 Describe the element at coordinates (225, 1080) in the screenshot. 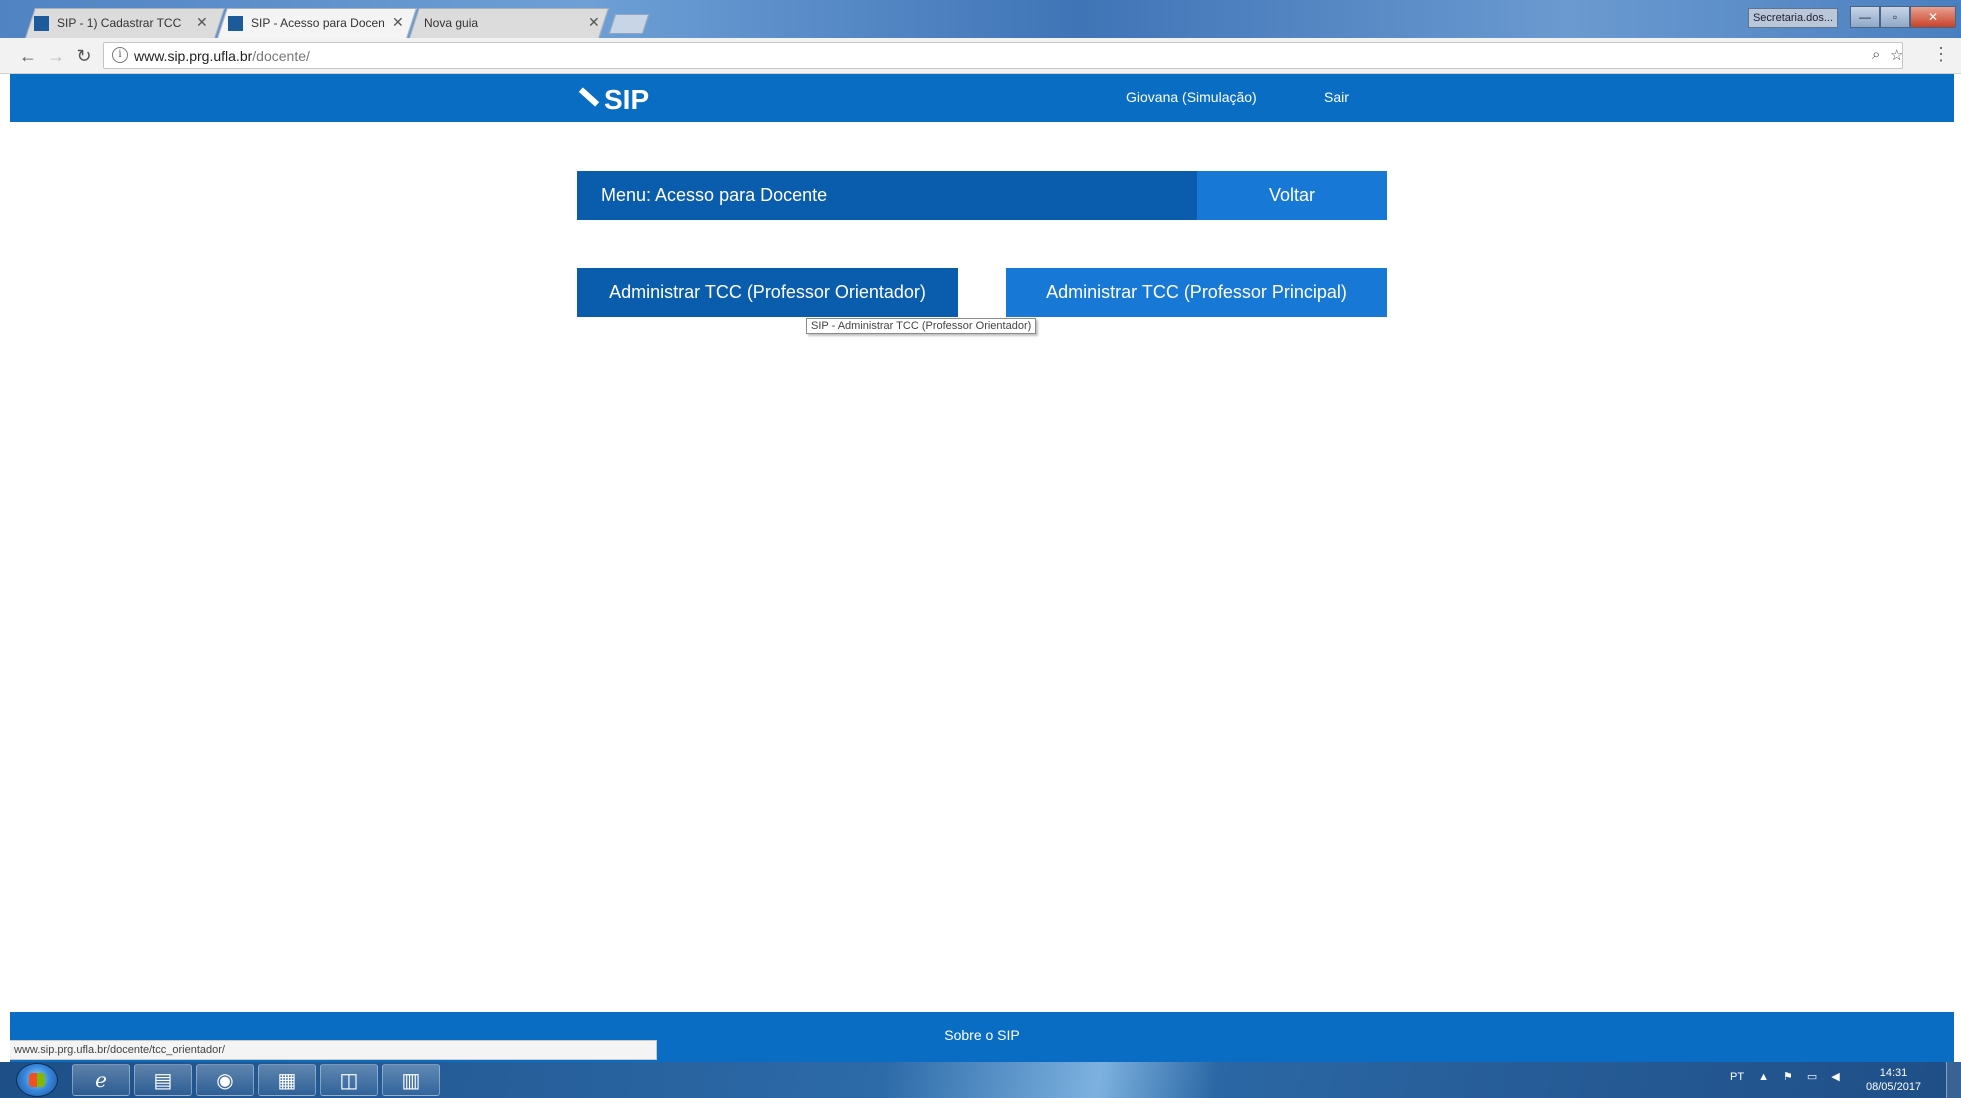

I see `chrome-icon: ◉` at that location.